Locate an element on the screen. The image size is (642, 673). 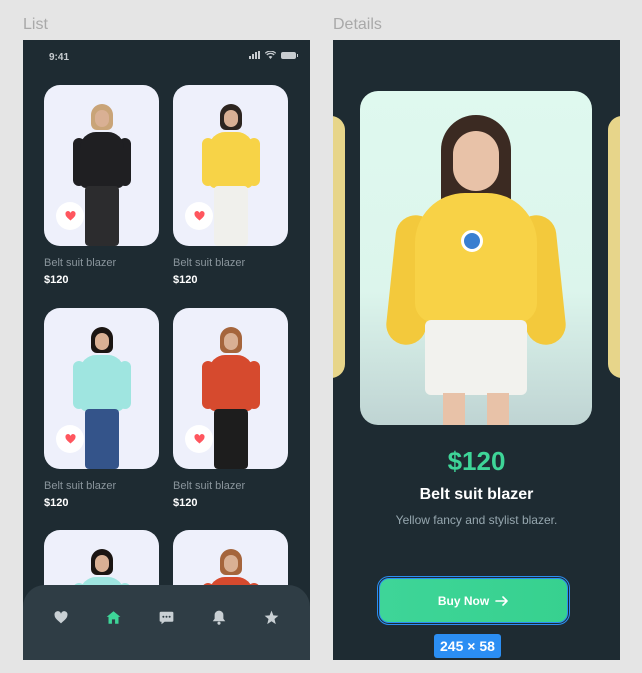
tab-home is located at coordinates (114, 618).